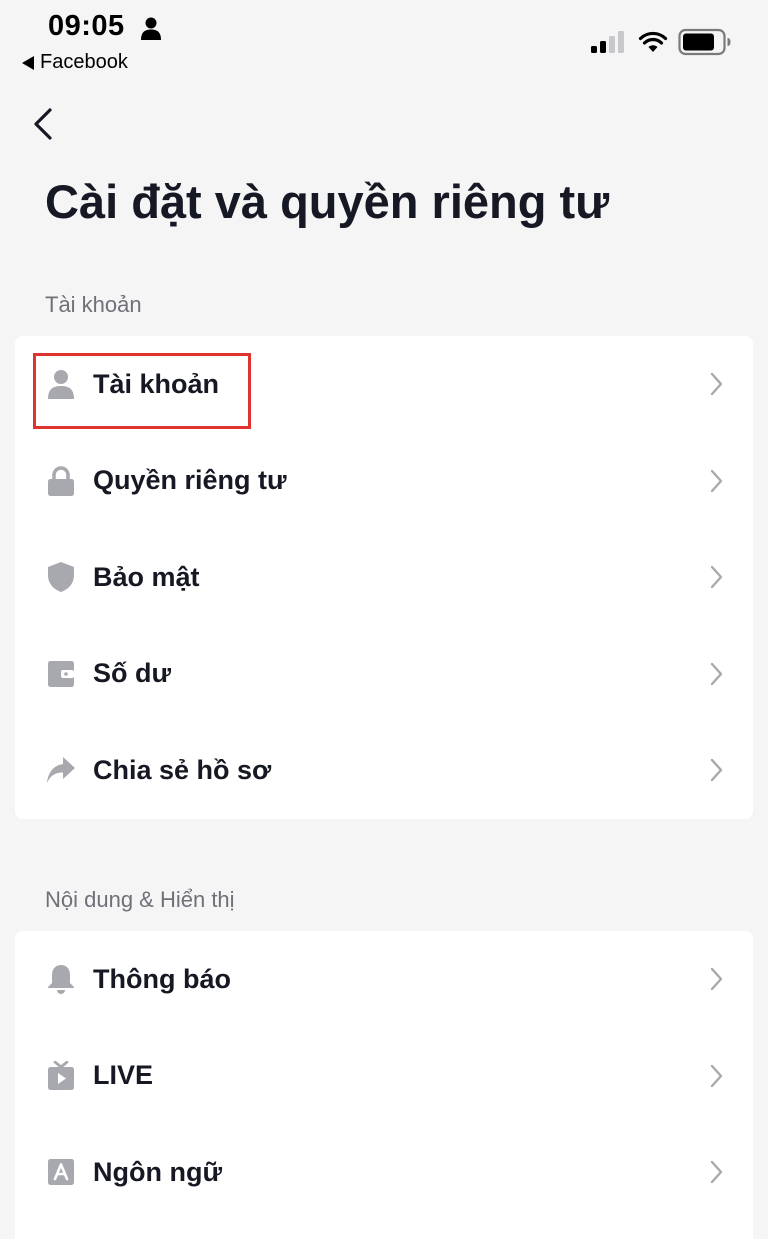 The height and width of the screenshot is (1239, 768). I want to click on settings-item-privacy: Quyền riêng tư, so click(384, 481).